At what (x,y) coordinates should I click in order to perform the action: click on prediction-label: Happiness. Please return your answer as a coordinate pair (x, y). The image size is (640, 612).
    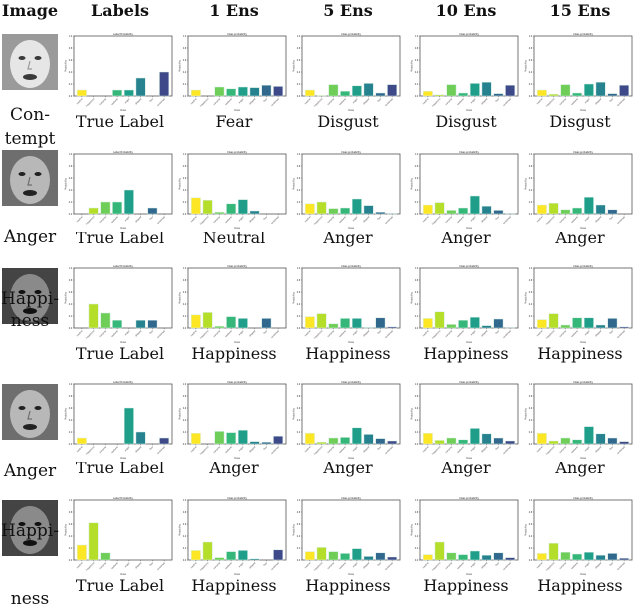
    Looking at the image, I should click on (348, 585).